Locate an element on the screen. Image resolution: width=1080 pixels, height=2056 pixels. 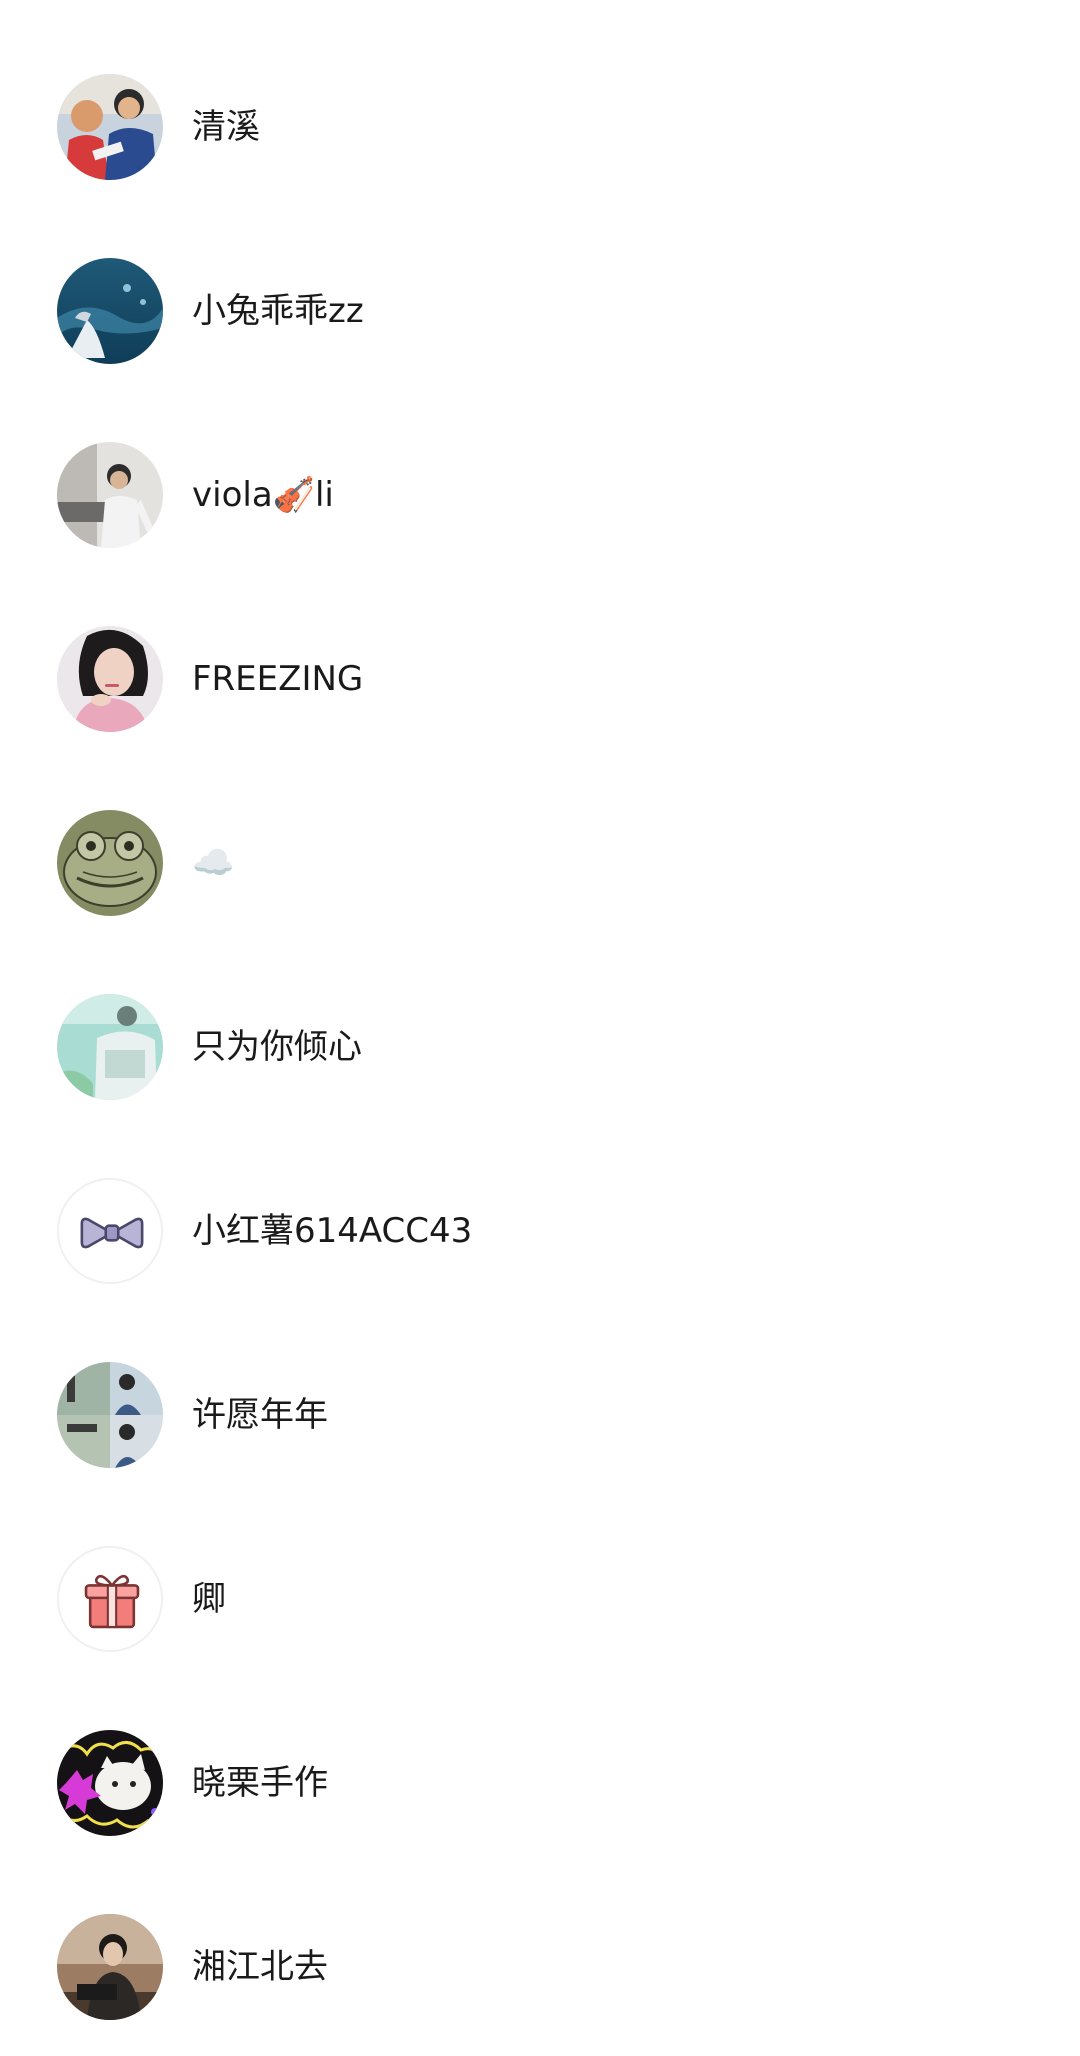
contact-name: FREEZING is located at coordinates (278, 679).